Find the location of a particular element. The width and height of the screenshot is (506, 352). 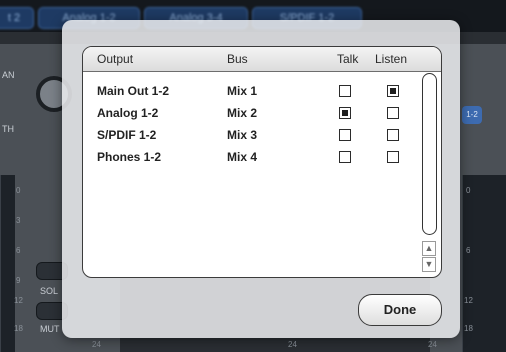

background-tag: 1-2 is located at coordinates (472, 115).